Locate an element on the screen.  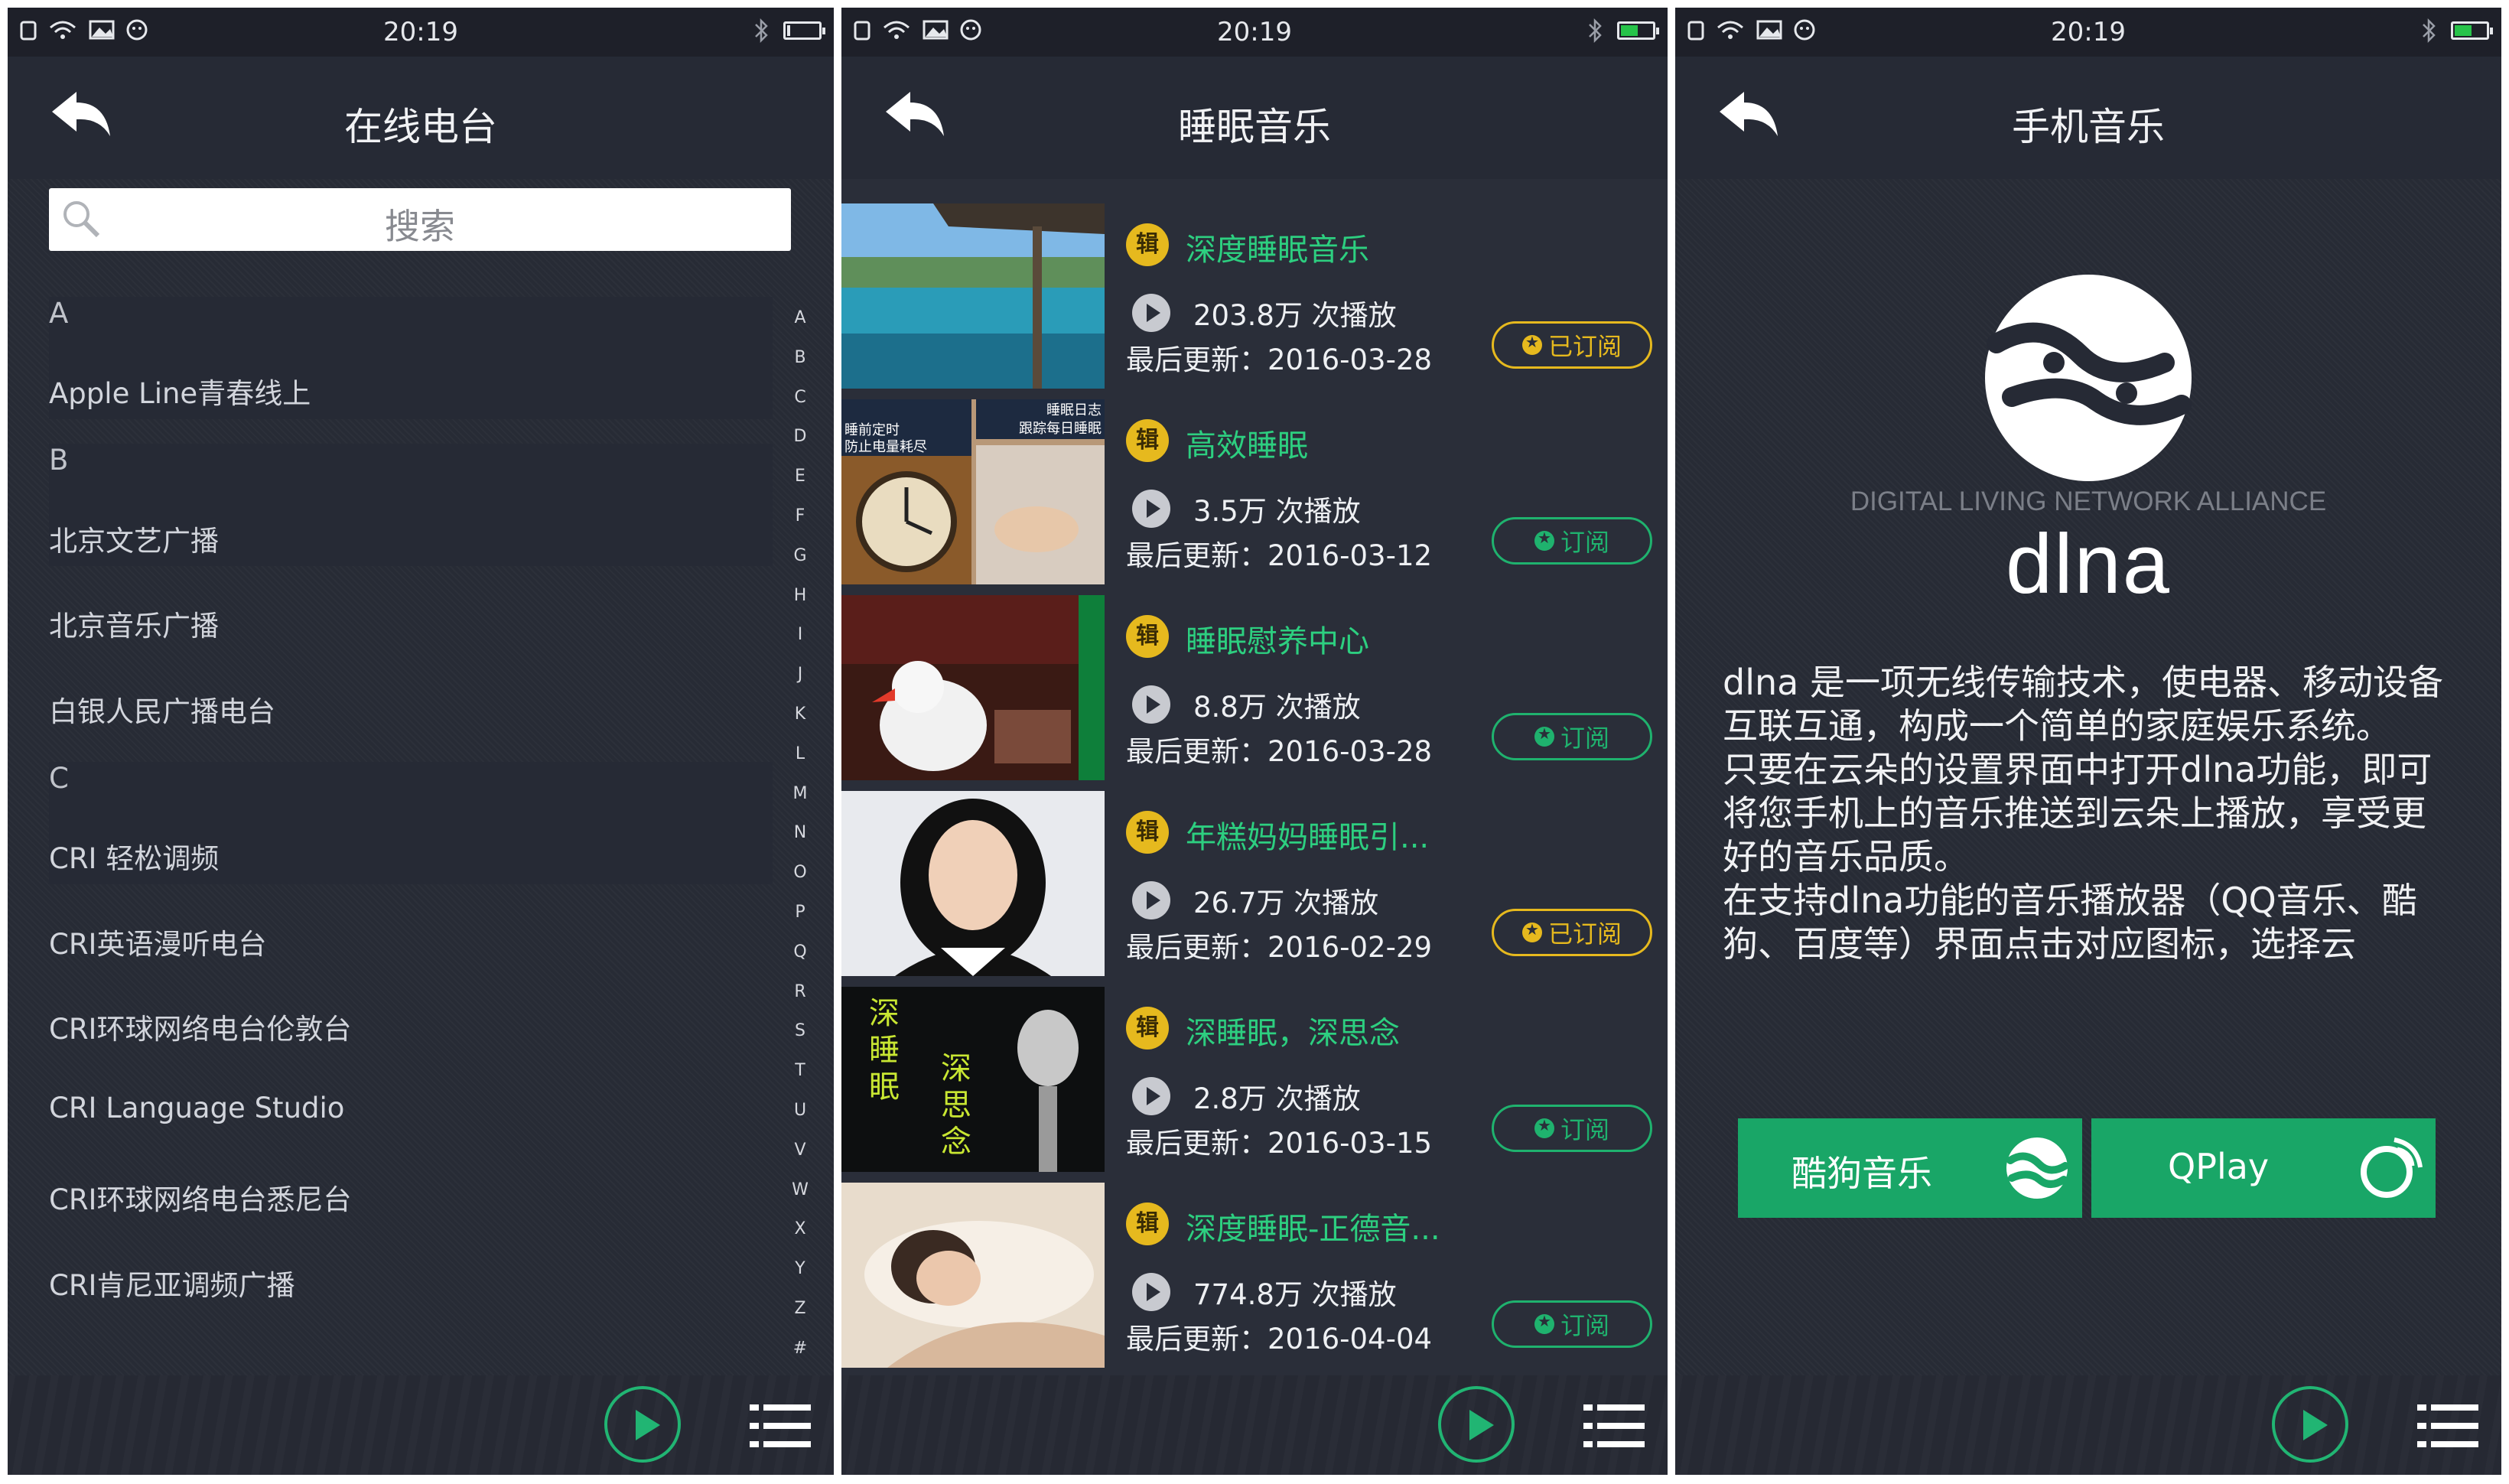
alphabet-letter: V is located at coordinates (800, 1150).